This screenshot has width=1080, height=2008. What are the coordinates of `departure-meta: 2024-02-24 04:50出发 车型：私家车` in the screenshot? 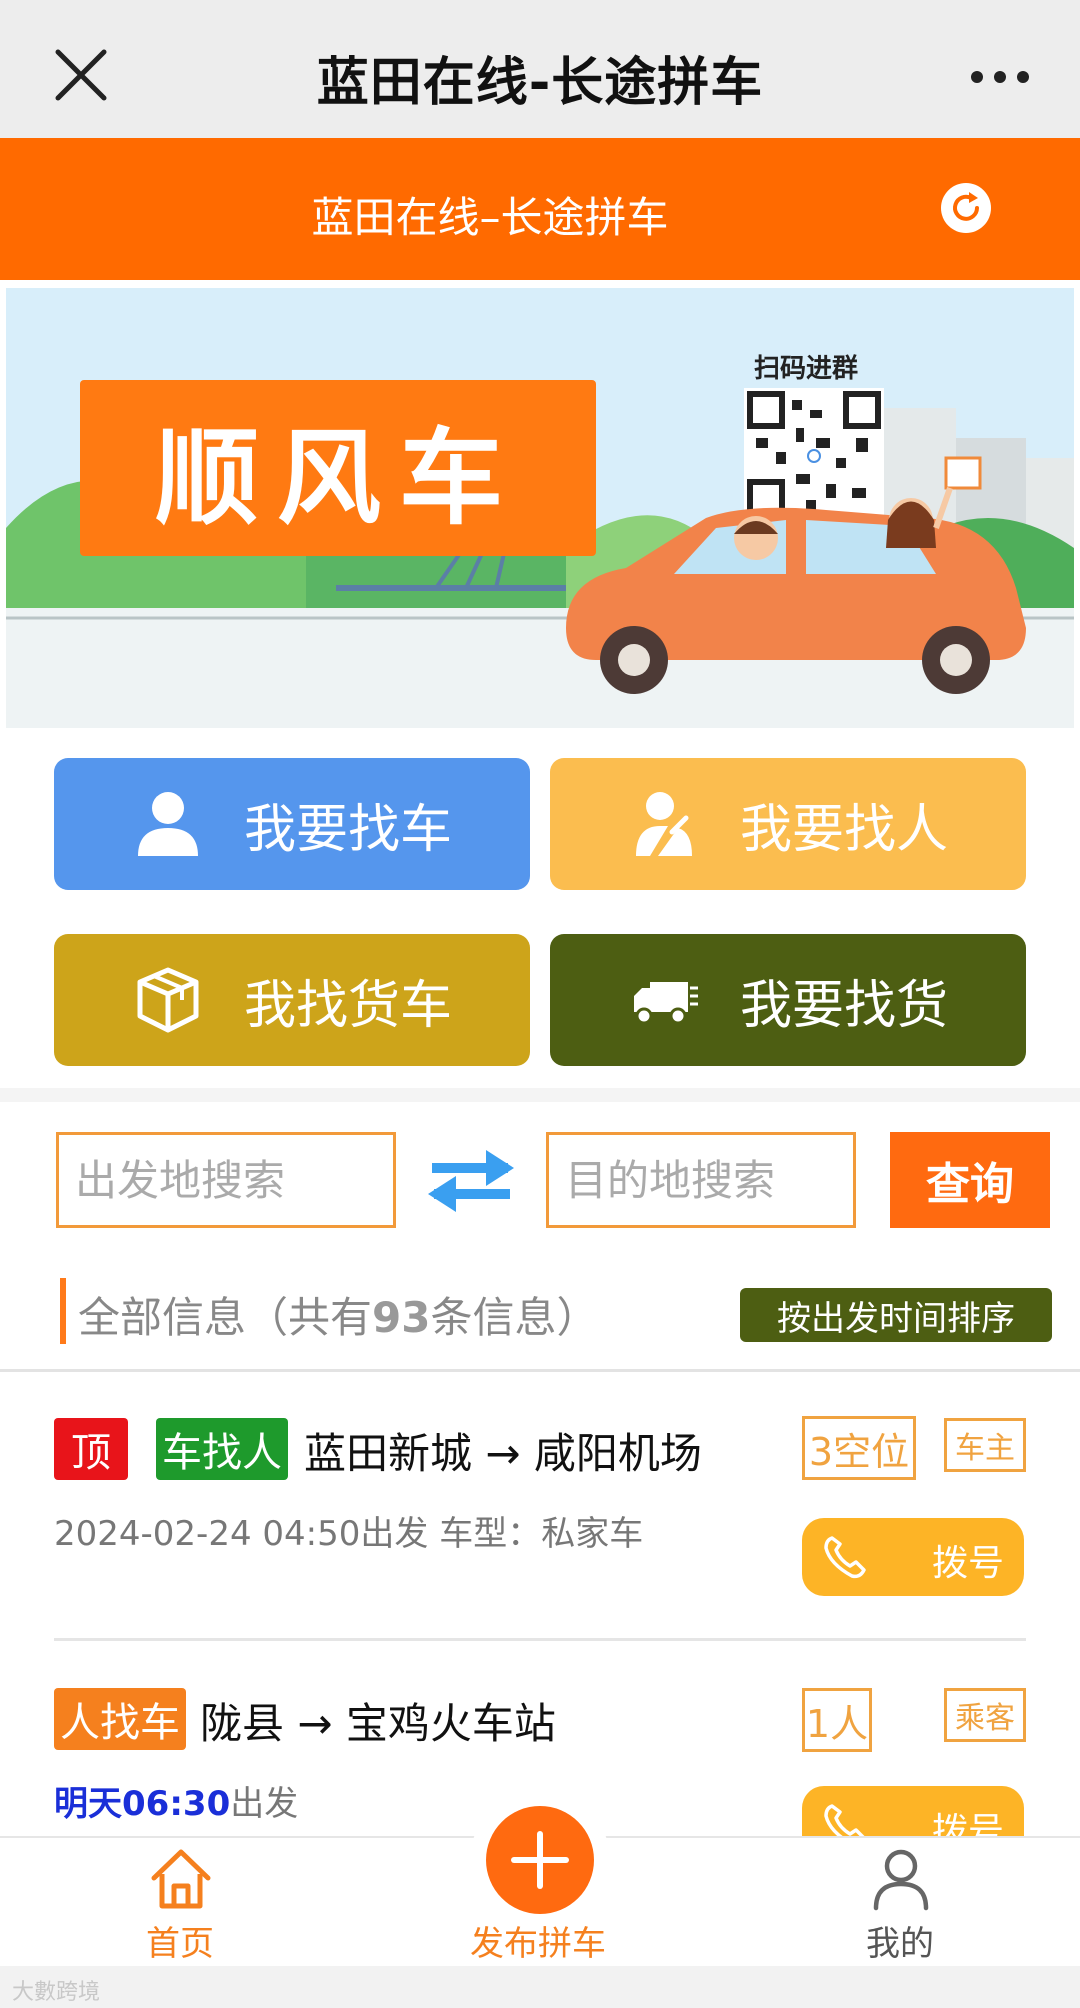 It's located at (349, 1534).